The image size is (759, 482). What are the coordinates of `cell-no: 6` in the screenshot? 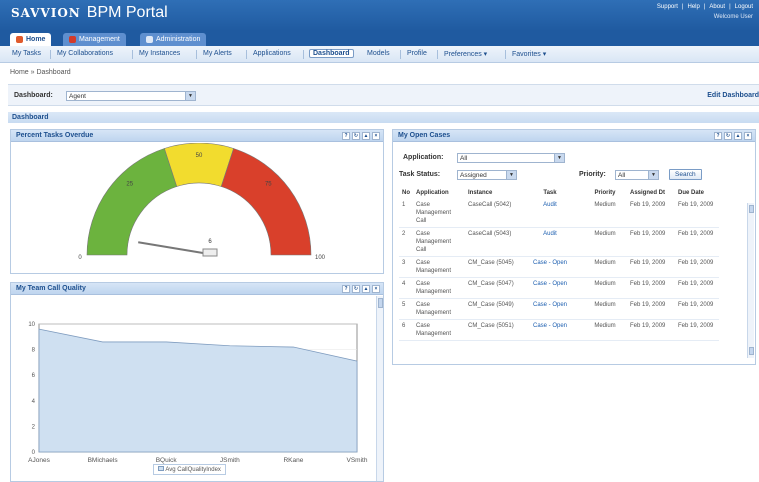 It's located at (406, 330).